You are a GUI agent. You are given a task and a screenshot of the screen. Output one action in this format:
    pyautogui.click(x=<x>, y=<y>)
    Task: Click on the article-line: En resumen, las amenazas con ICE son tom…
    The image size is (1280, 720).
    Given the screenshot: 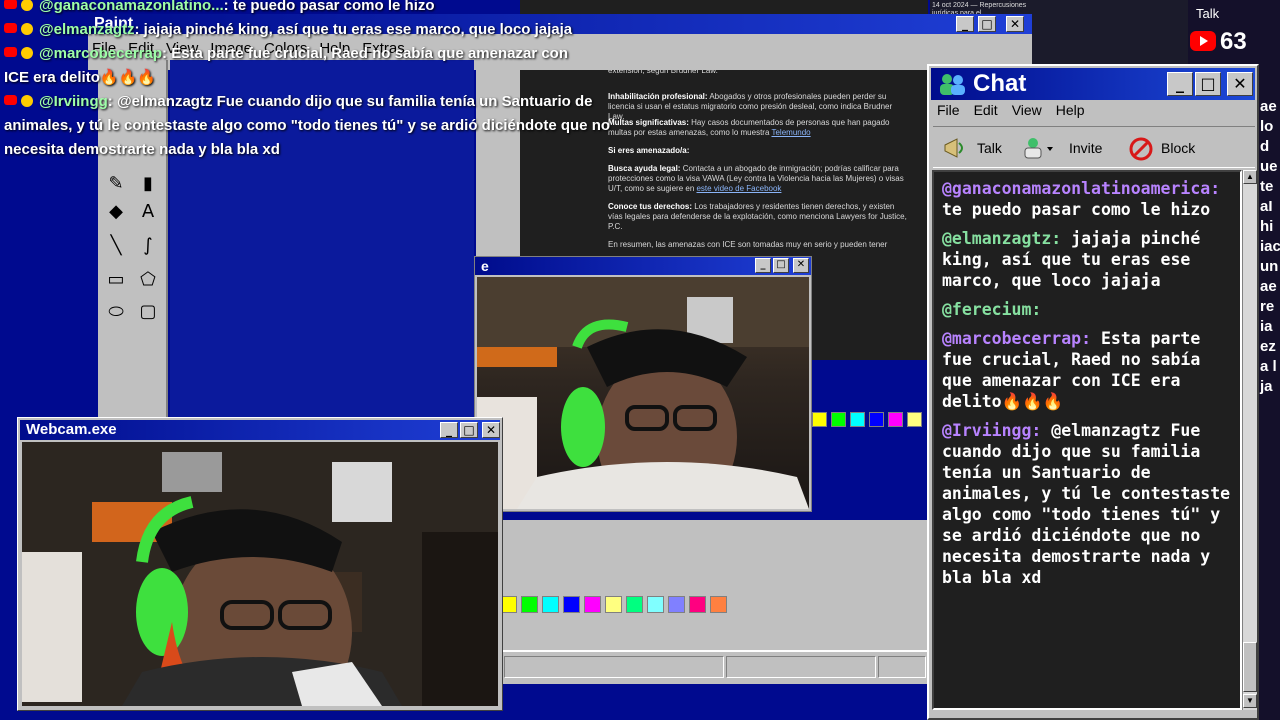 What is the action you would take?
    pyautogui.click(x=758, y=245)
    